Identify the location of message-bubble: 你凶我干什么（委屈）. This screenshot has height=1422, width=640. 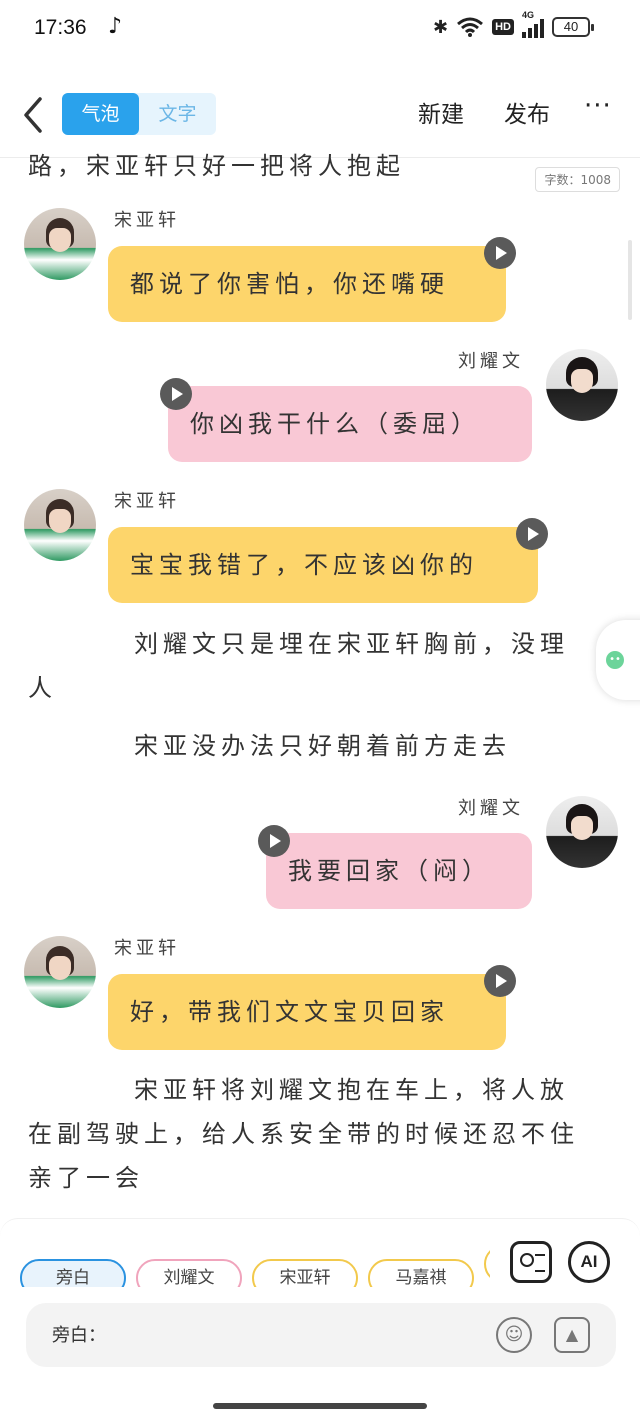
(350, 424).